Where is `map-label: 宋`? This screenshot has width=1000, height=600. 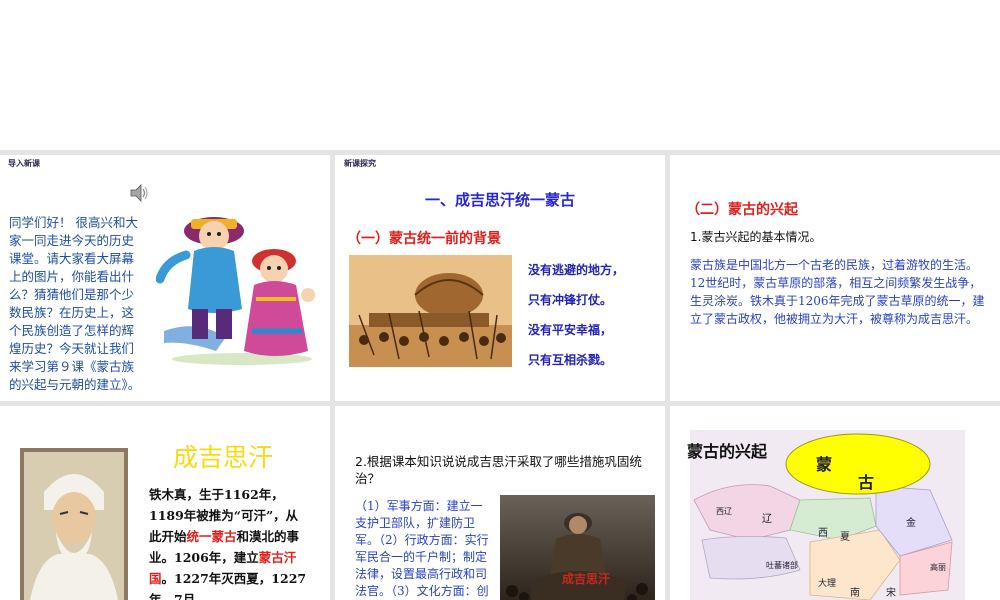
map-label: 宋 is located at coordinates (891, 592).